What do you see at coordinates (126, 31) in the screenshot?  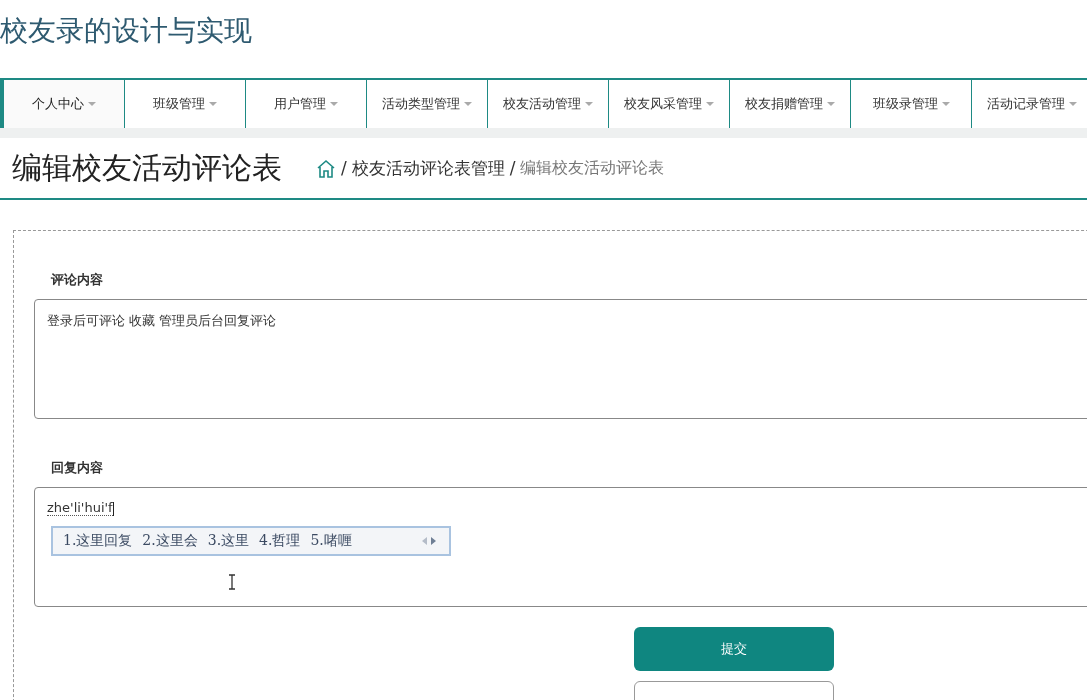 I see `site-title: 校友录的设计与实现` at bounding box center [126, 31].